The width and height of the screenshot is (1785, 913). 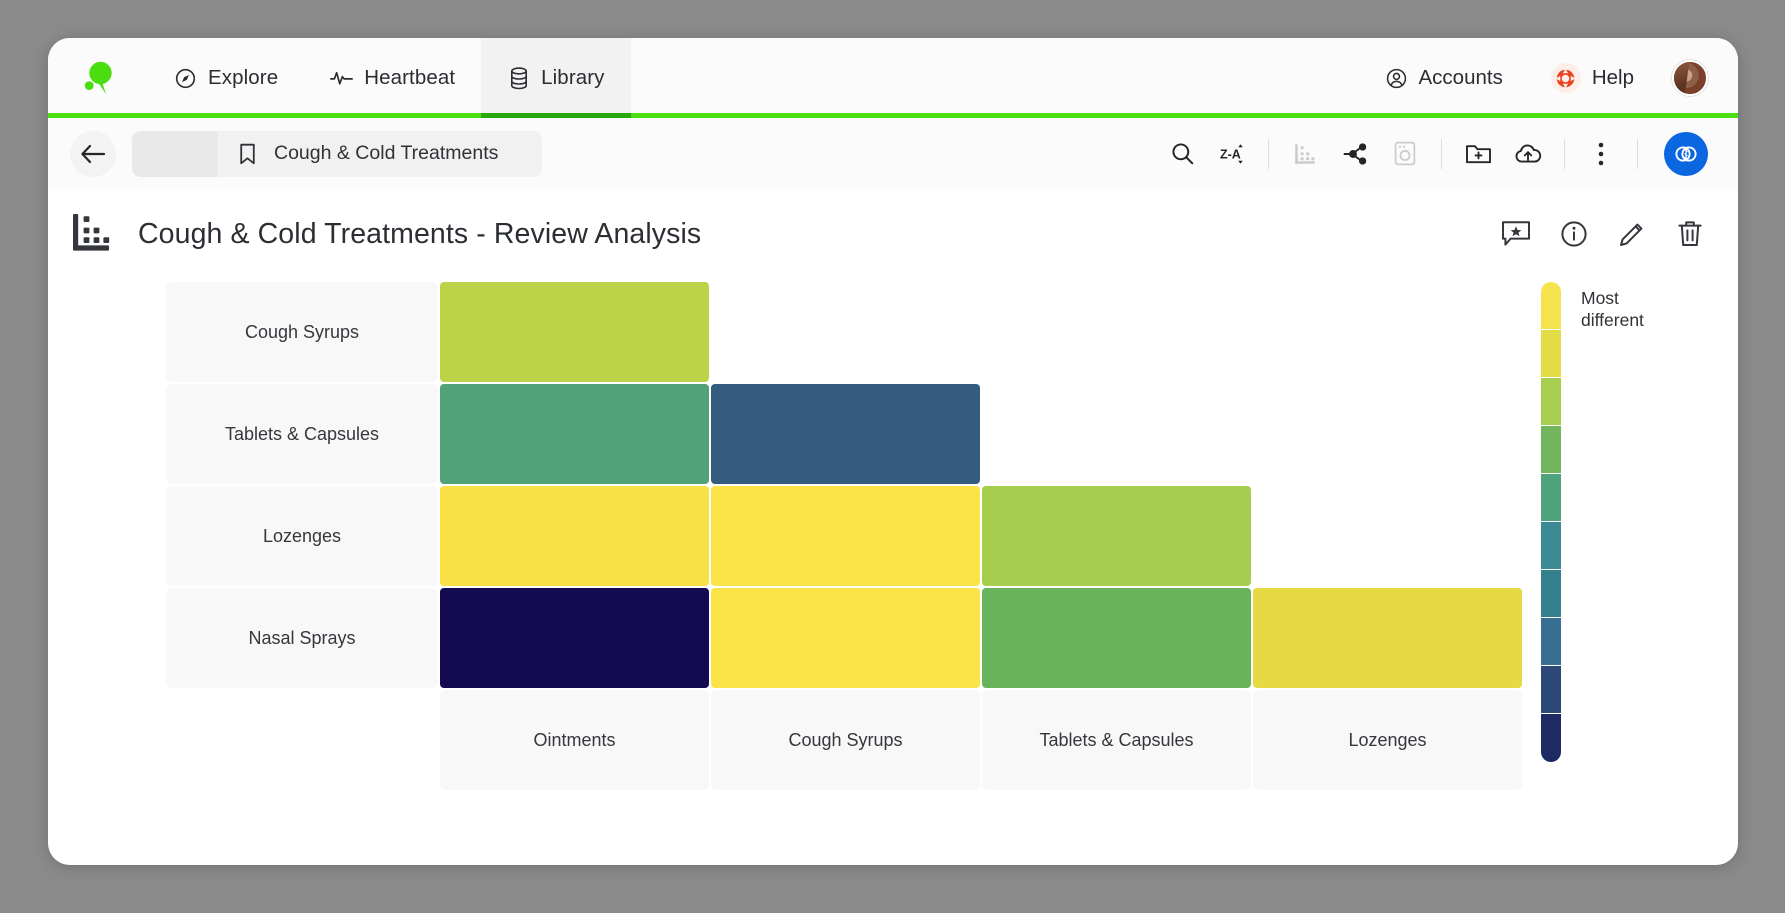 I want to click on nav-item-heartbeat: Heartbeat, so click(x=392, y=78).